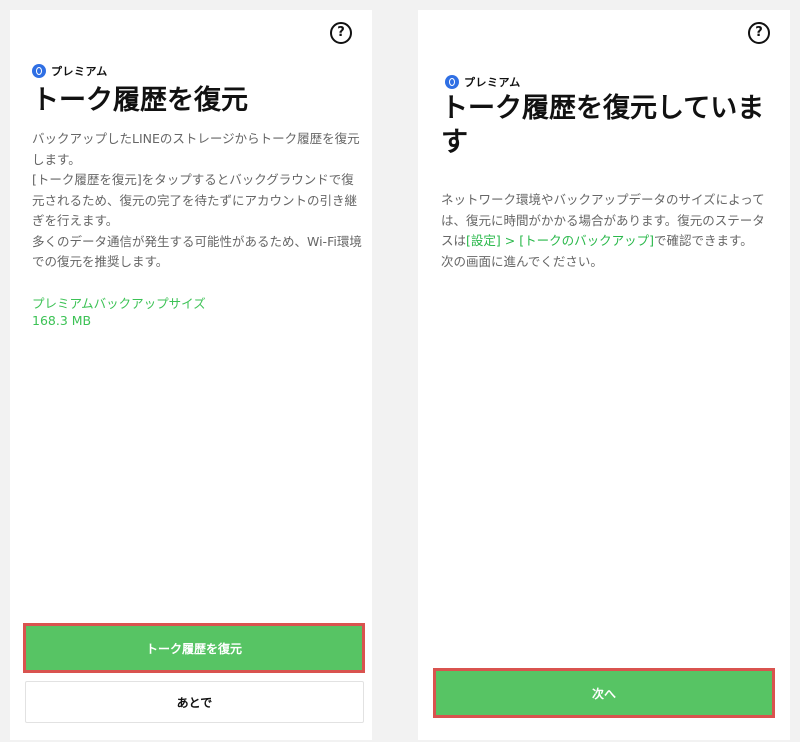 This screenshot has height=742, width=800. What do you see at coordinates (603, 125) in the screenshot?
I see `page-title: トーク履歴を復元しています` at bounding box center [603, 125].